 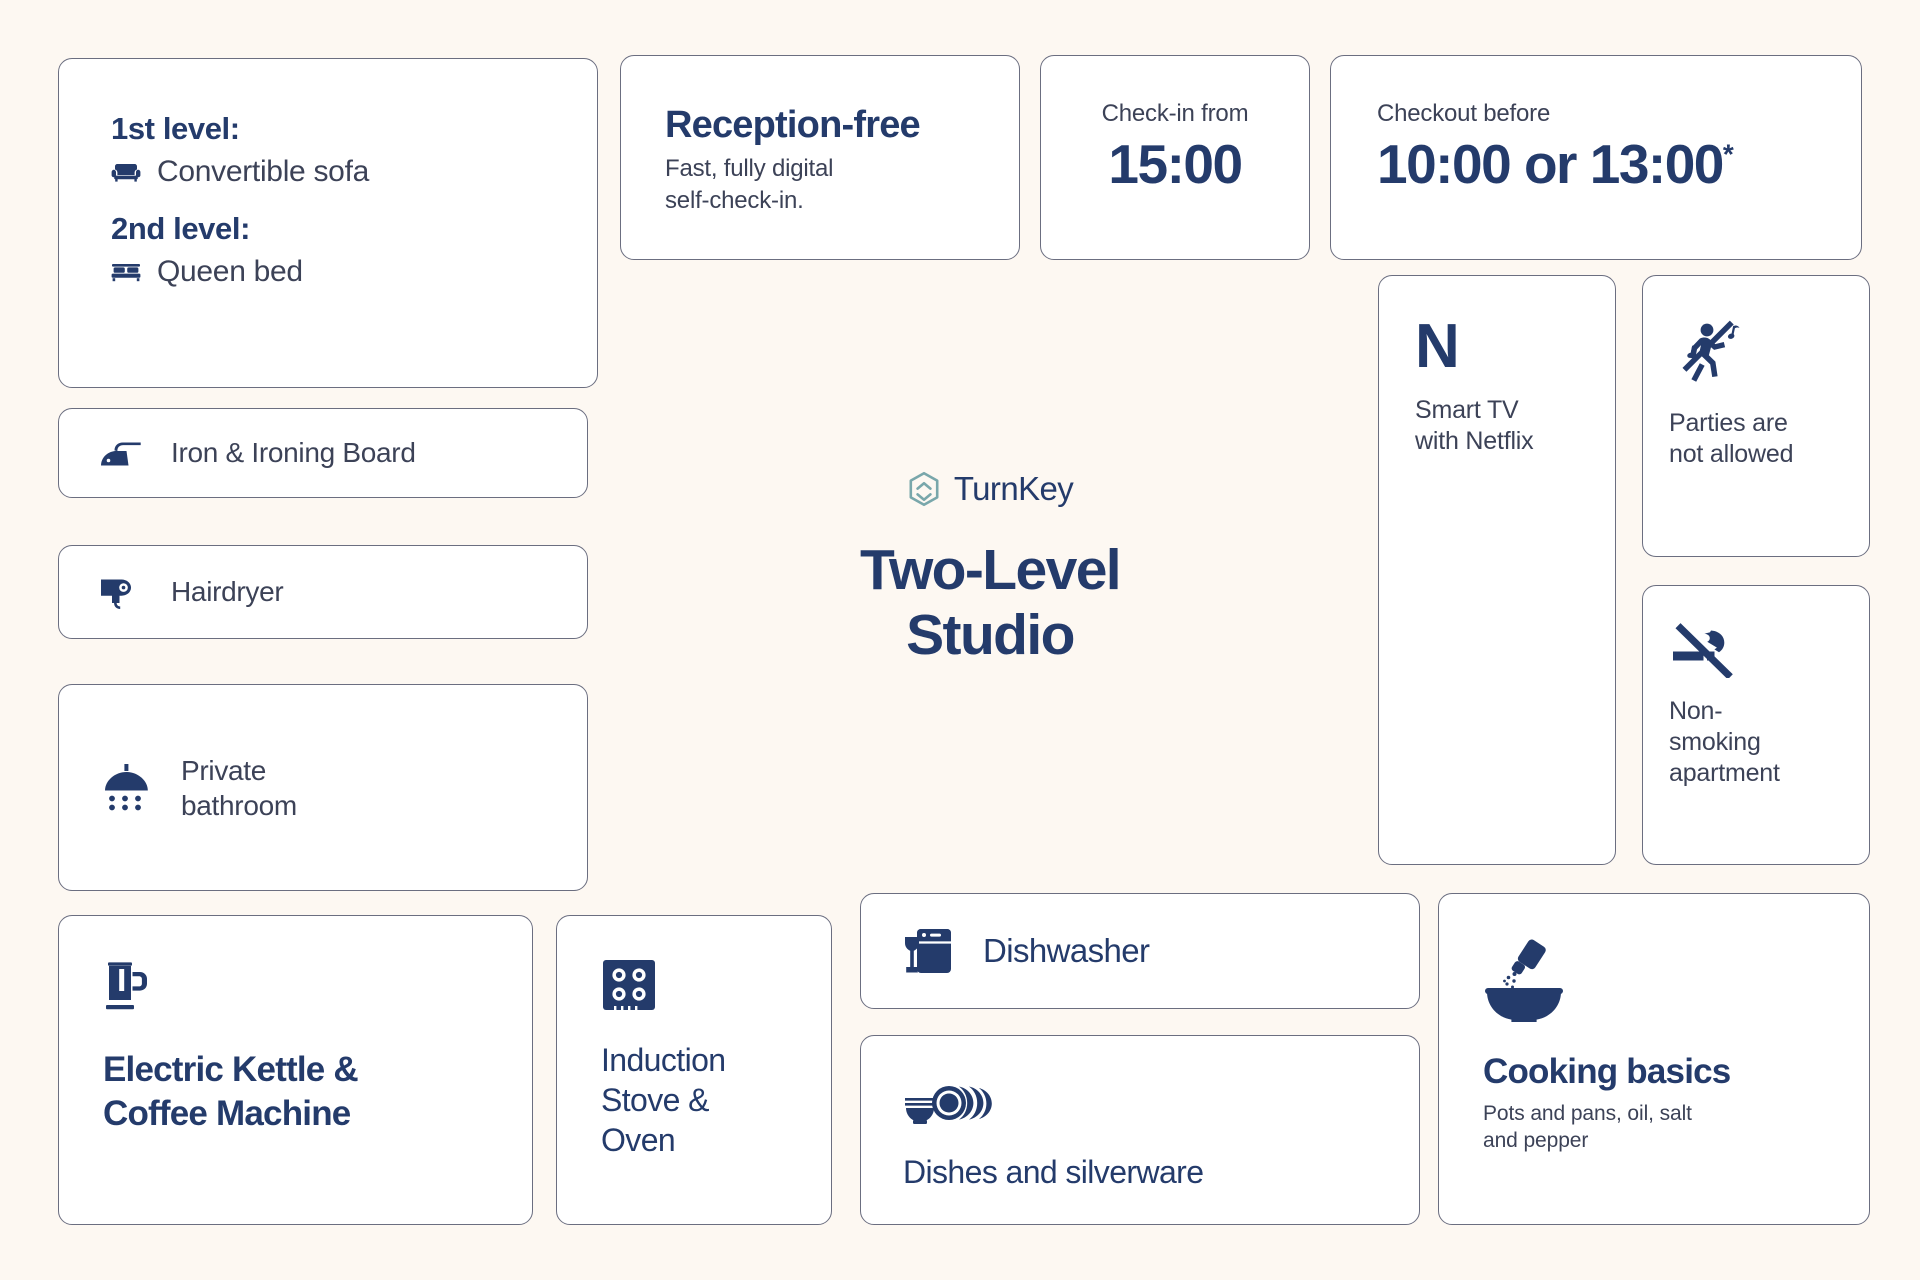 What do you see at coordinates (1587, 1113) in the screenshot?
I see `cooking-basics-sub-line1: Pots and pans, oil, salt` at bounding box center [1587, 1113].